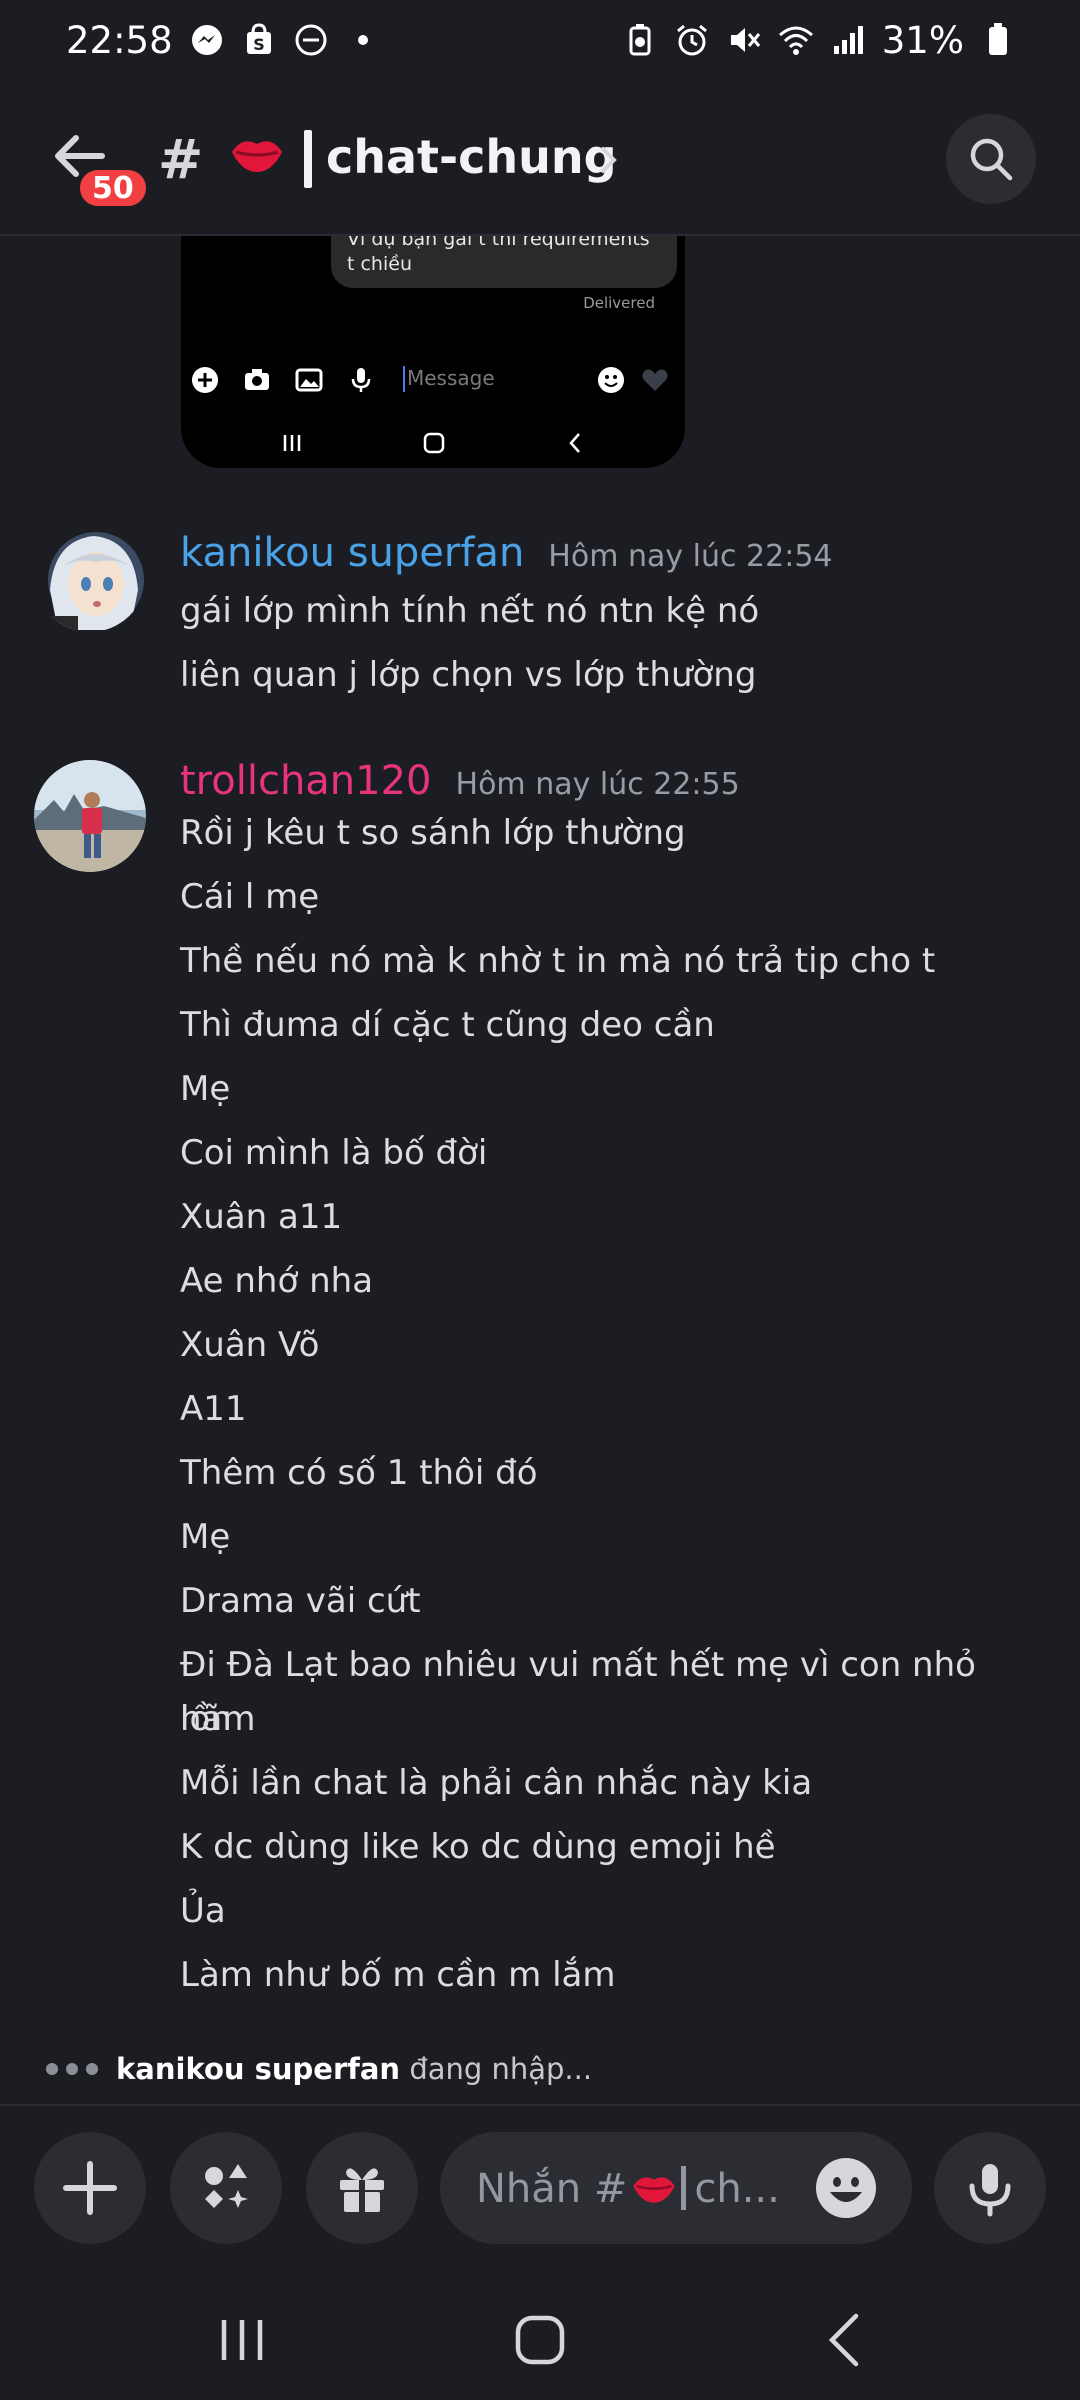 Image resolution: width=1080 pixels, height=2400 pixels. I want to click on message-timestamp: Hôm nay lúc 22:54, so click(690, 556).